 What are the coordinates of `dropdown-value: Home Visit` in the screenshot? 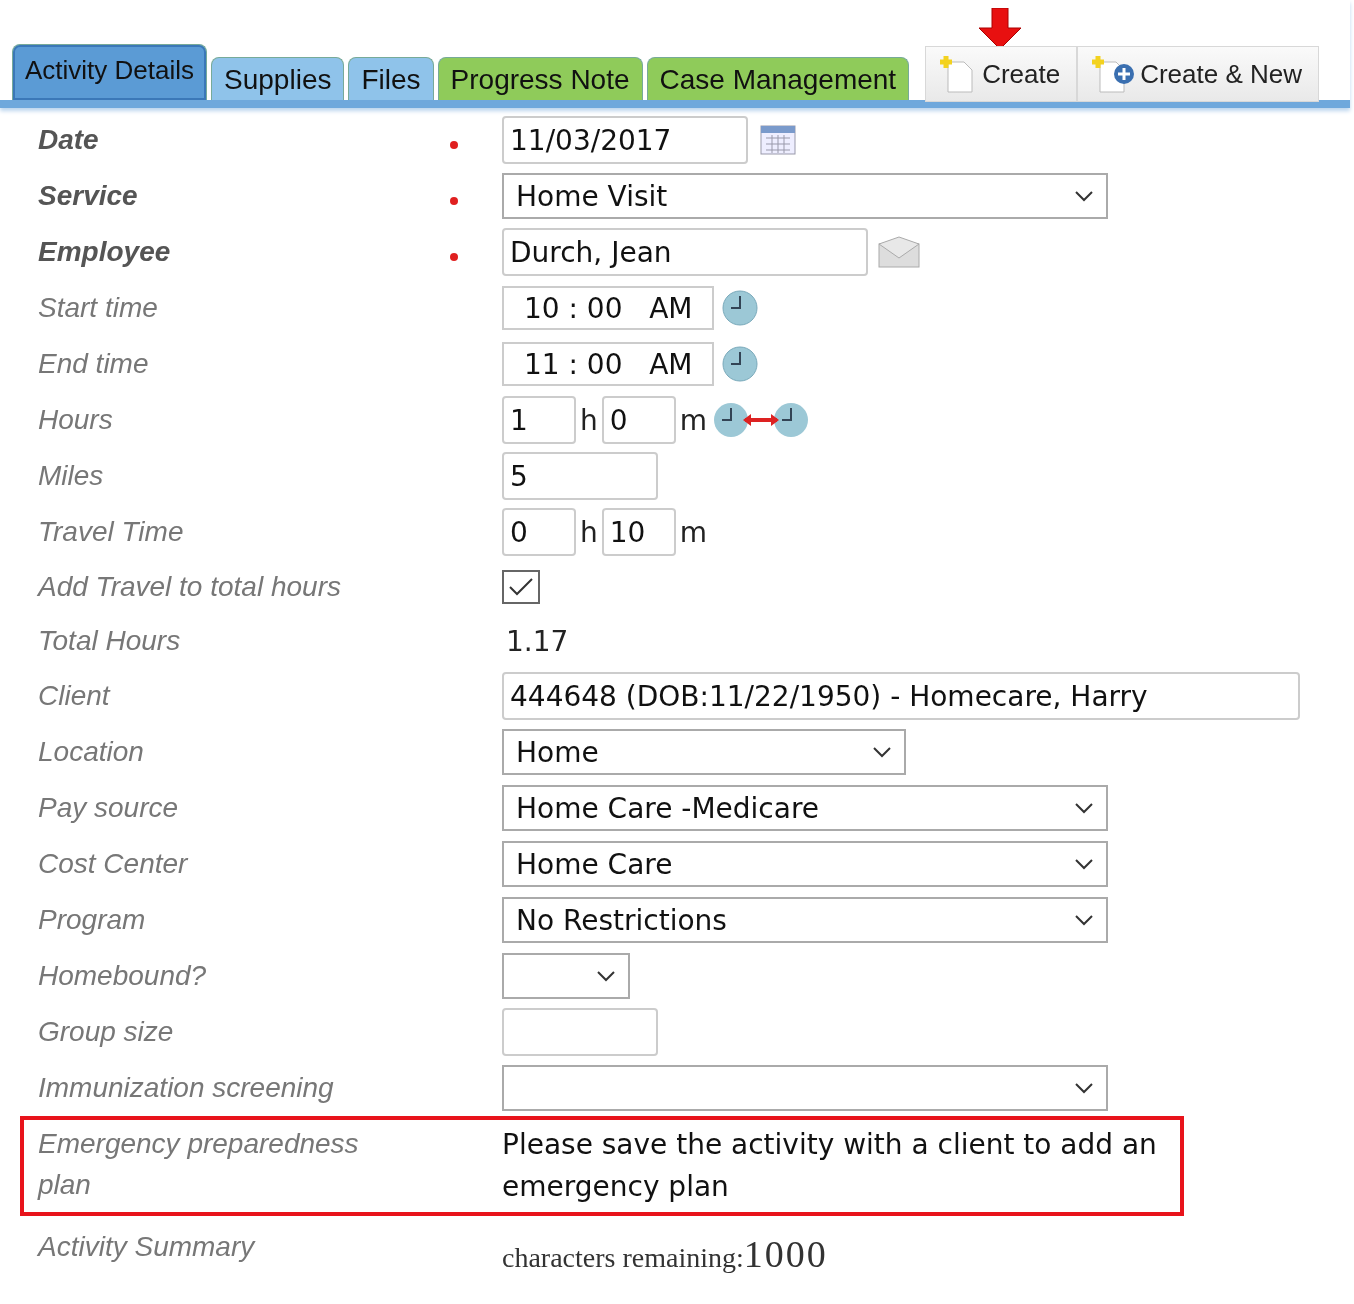 It's located at (592, 196).